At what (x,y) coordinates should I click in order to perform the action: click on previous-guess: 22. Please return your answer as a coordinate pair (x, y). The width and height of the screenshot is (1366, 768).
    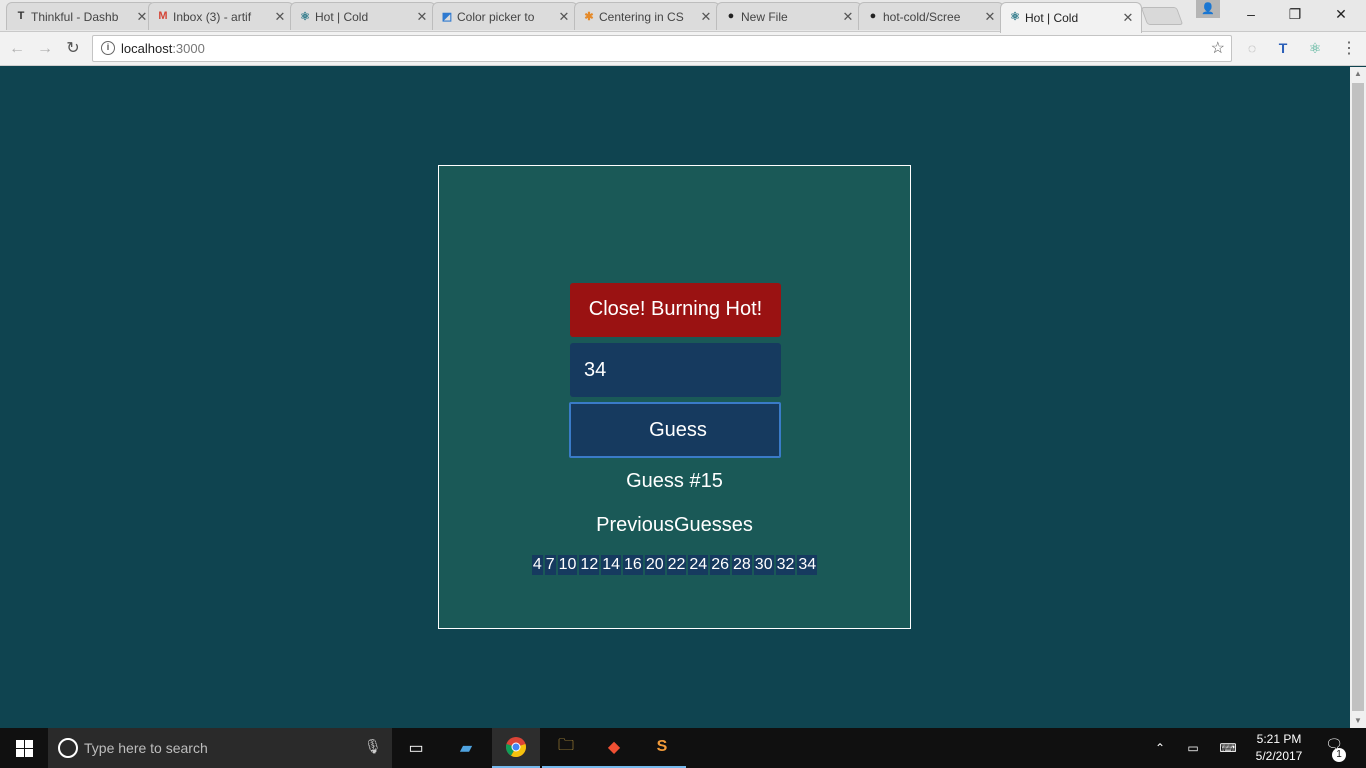
    Looking at the image, I should click on (676, 565).